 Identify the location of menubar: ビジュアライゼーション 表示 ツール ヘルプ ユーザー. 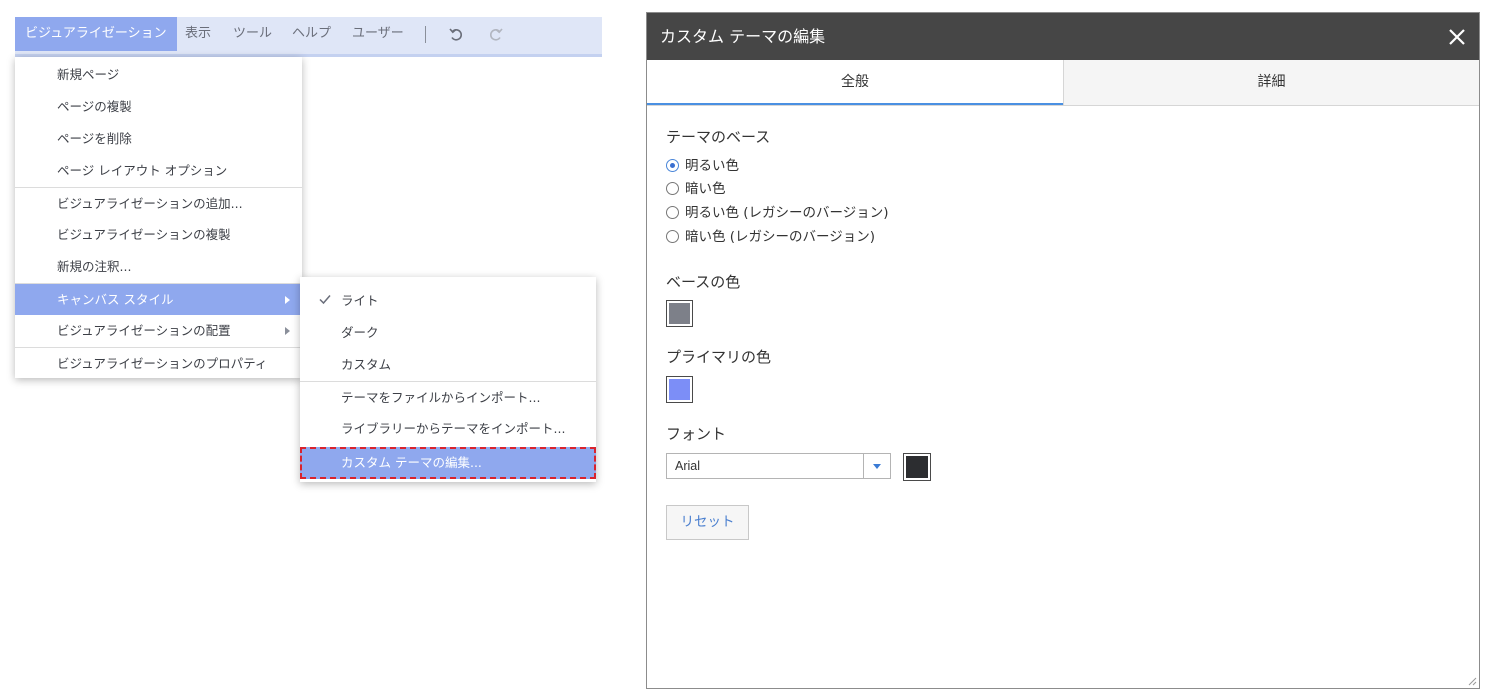
(308, 37).